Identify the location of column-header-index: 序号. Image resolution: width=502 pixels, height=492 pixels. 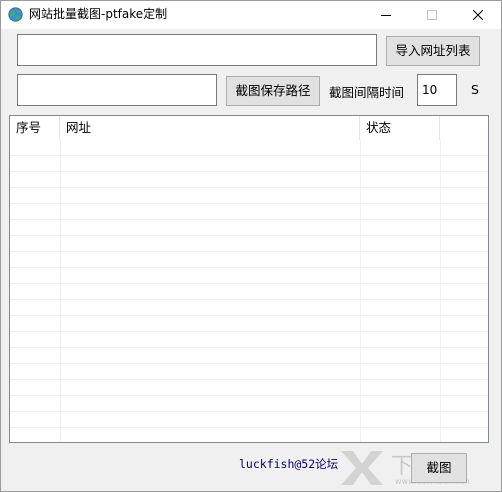
(35, 128).